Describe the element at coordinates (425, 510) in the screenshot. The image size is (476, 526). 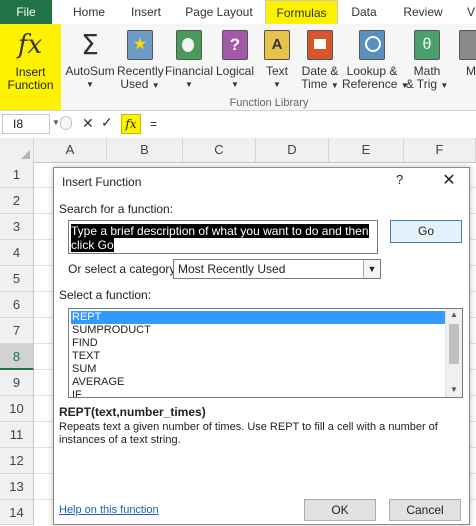
I see `cancel-button: Cancel` at that location.